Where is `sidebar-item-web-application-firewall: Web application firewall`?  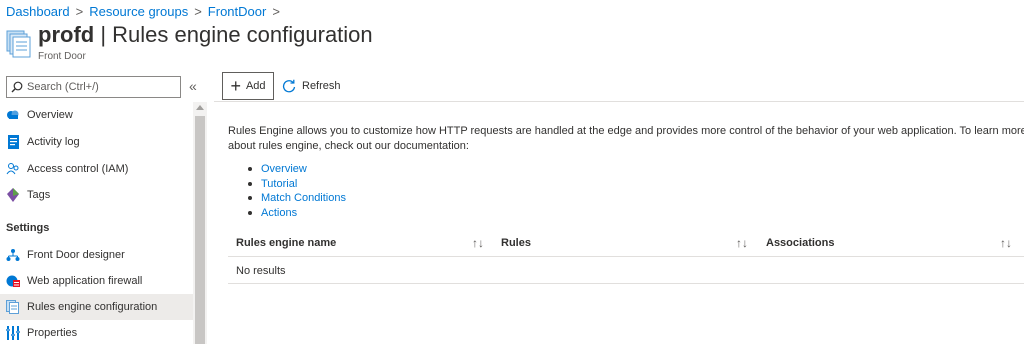 sidebar-item-web-application-firewall: Web application firewall is located at coordinates (96, 281).